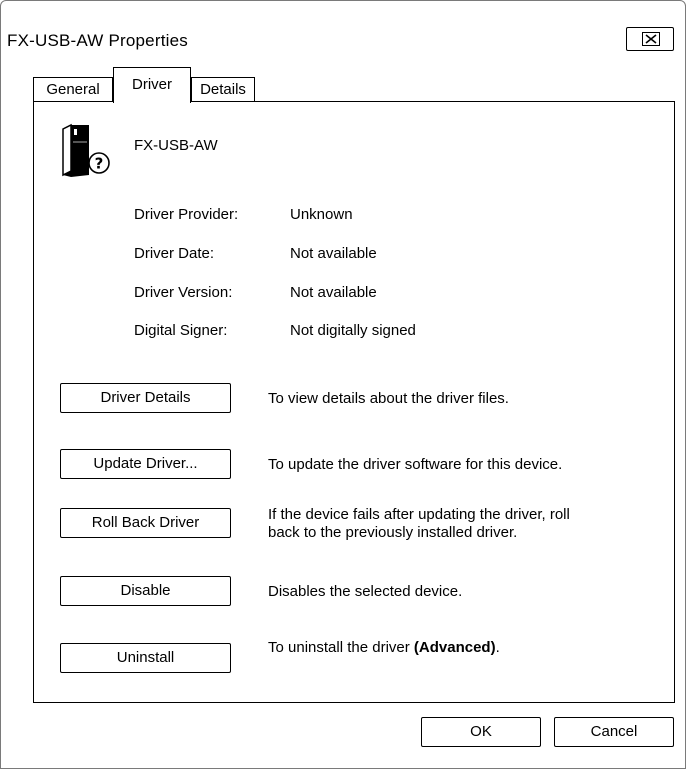 Image resolution: width=686 pixels, height=769 pixels. What do you see at coordinates (454, 647) in the screenshot?
I see `uninstall-advanced-text: (Advanced)` at bounding box center [454, 647].